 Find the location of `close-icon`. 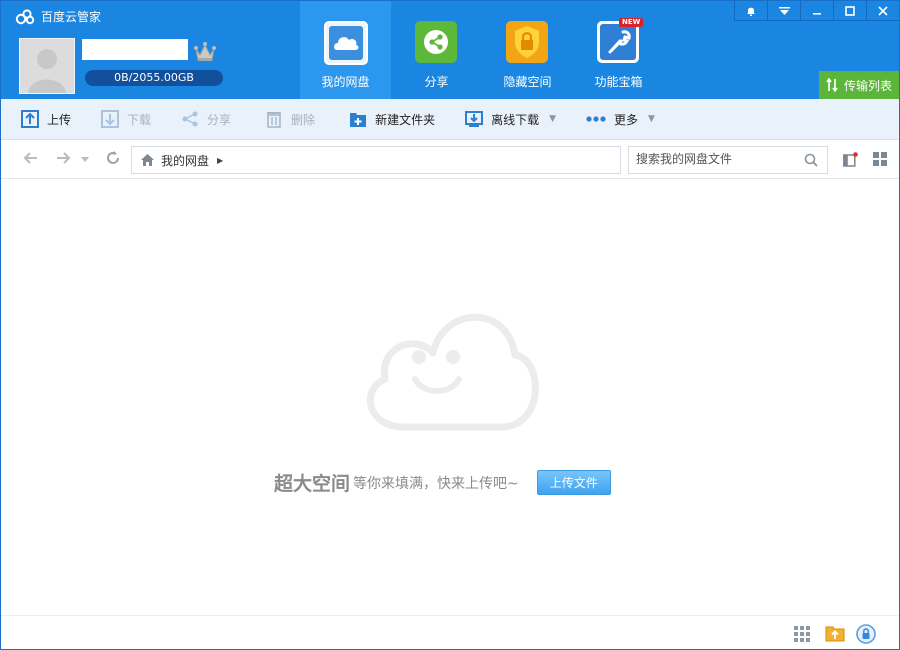

close-icon is located at coordinates (882, 11).